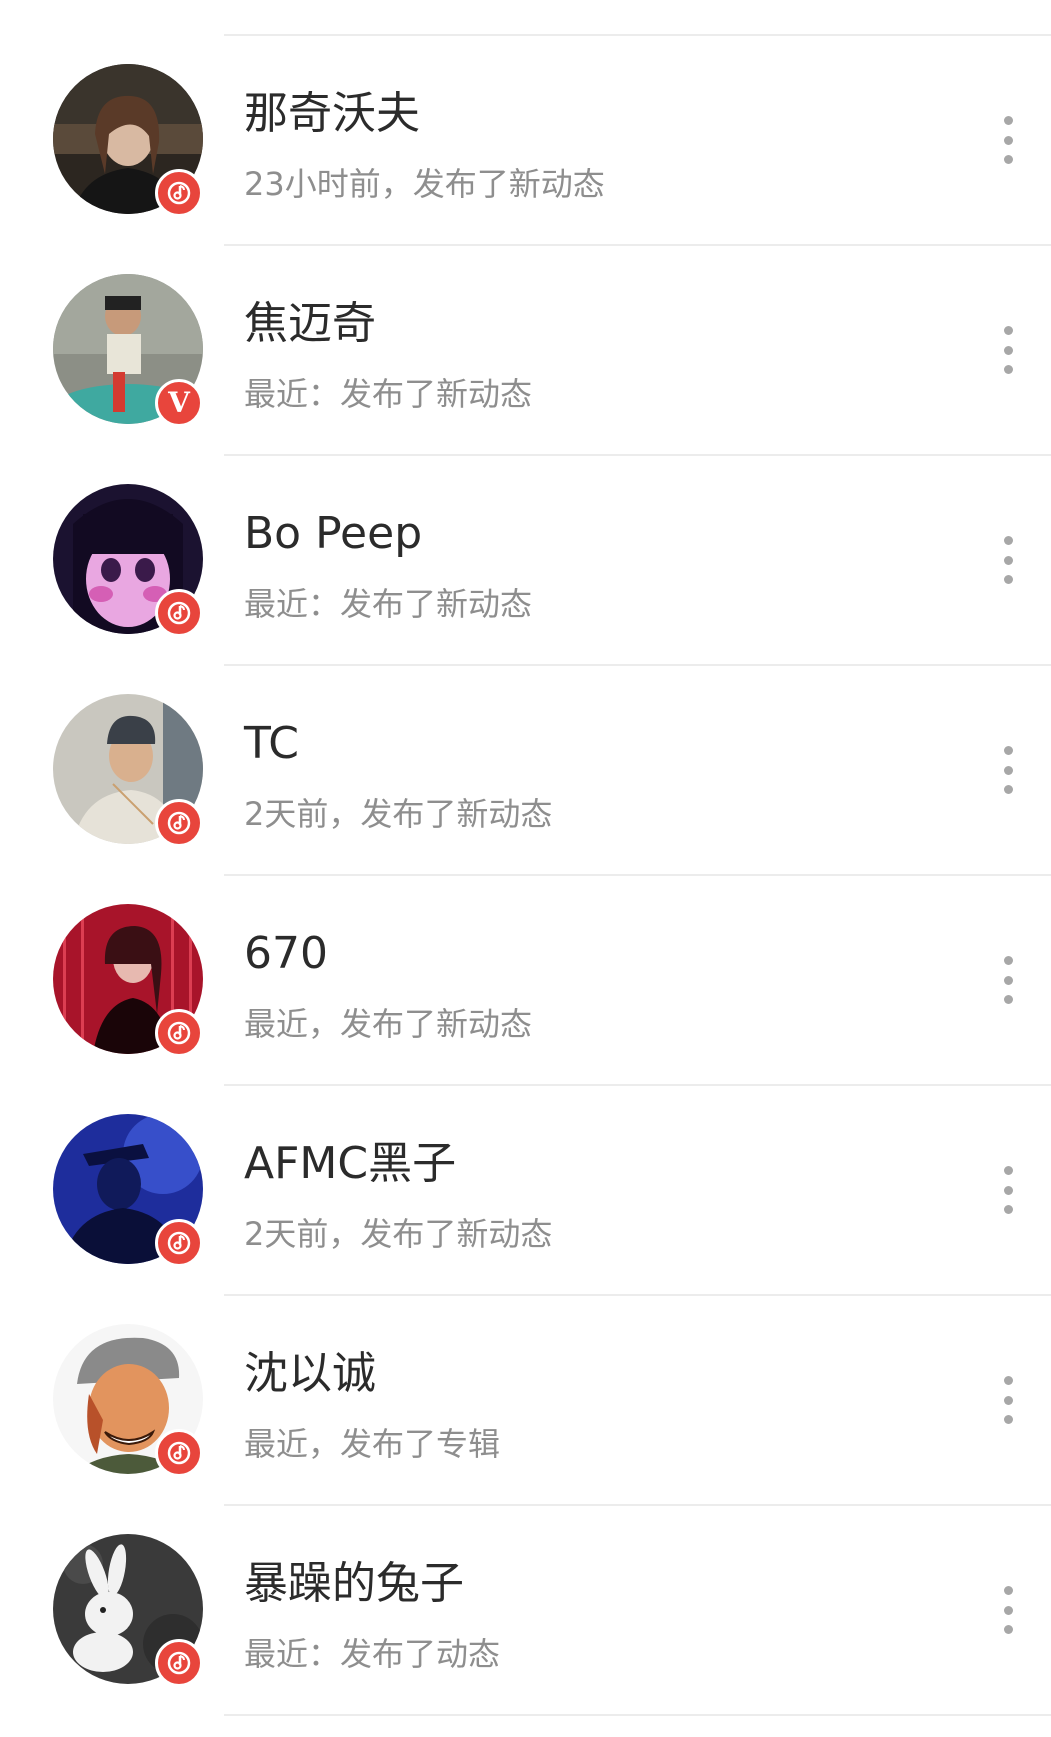 The image size is (1051, 1737). I want to click on user-status: 23小时前，发布了新动态, so click(424, 184).